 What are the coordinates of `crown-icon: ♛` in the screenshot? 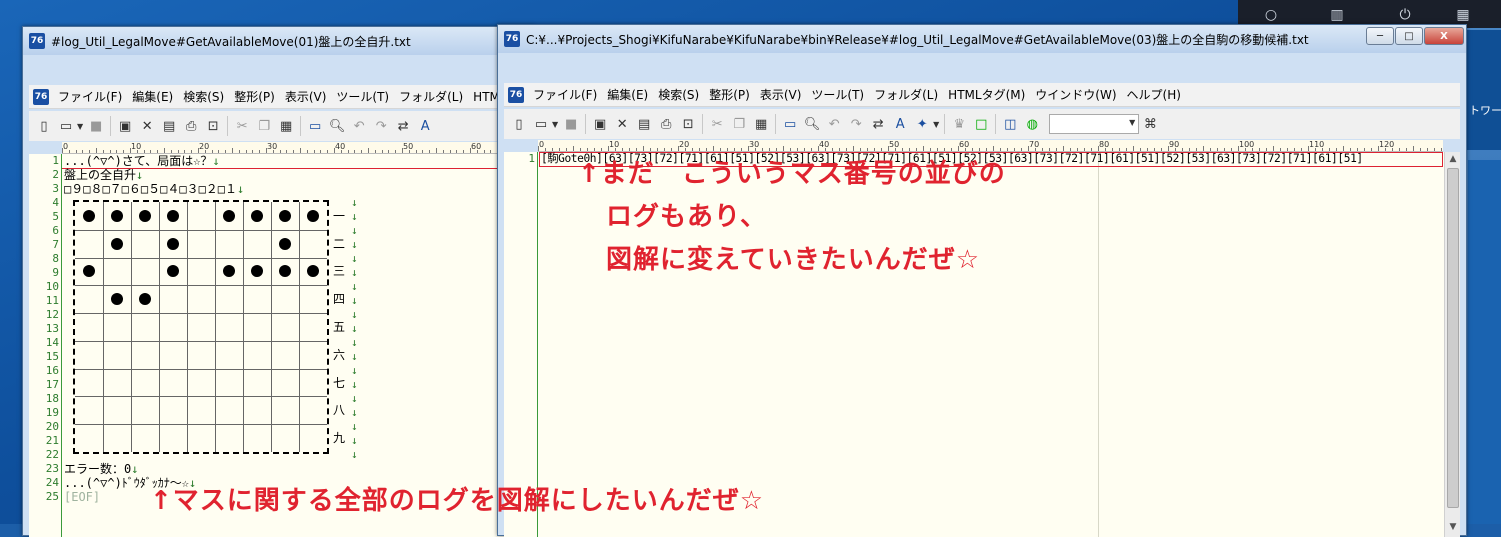 It's located at (959, 124).